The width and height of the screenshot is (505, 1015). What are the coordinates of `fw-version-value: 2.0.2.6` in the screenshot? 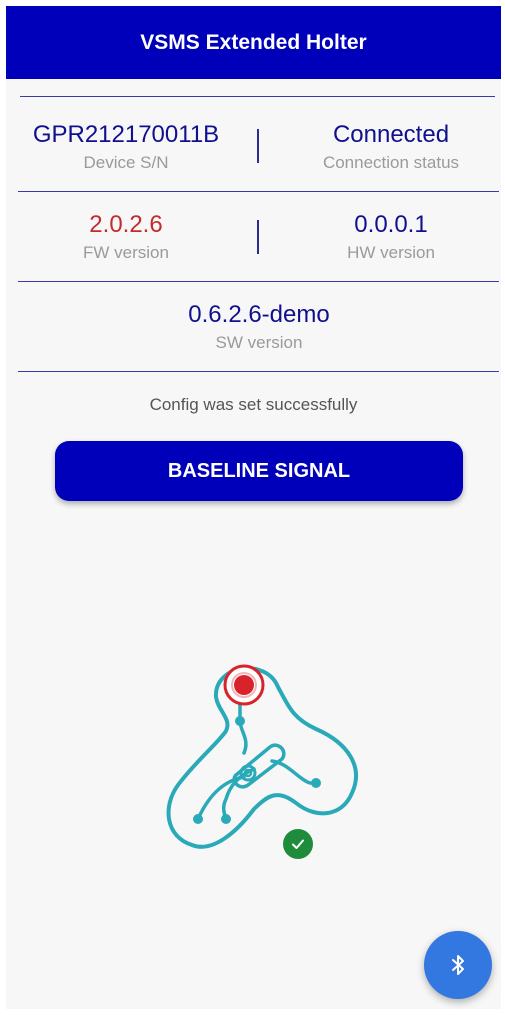 It's located at (126, 224).